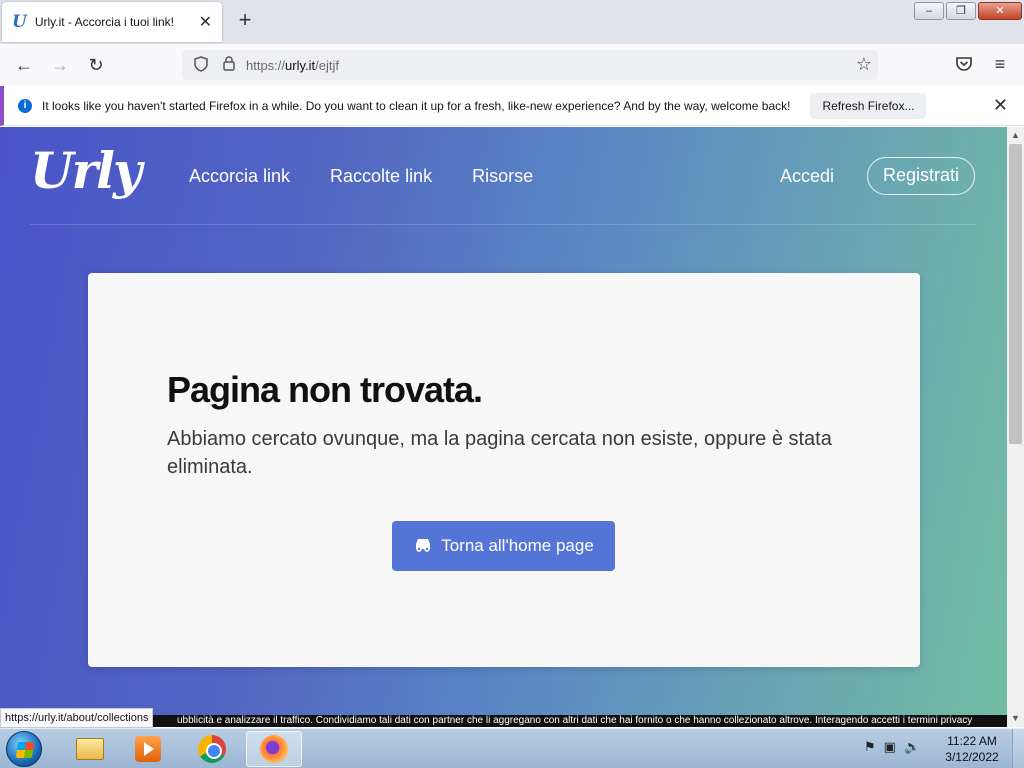  I want to click on chrome-icon, so click(212, 749).